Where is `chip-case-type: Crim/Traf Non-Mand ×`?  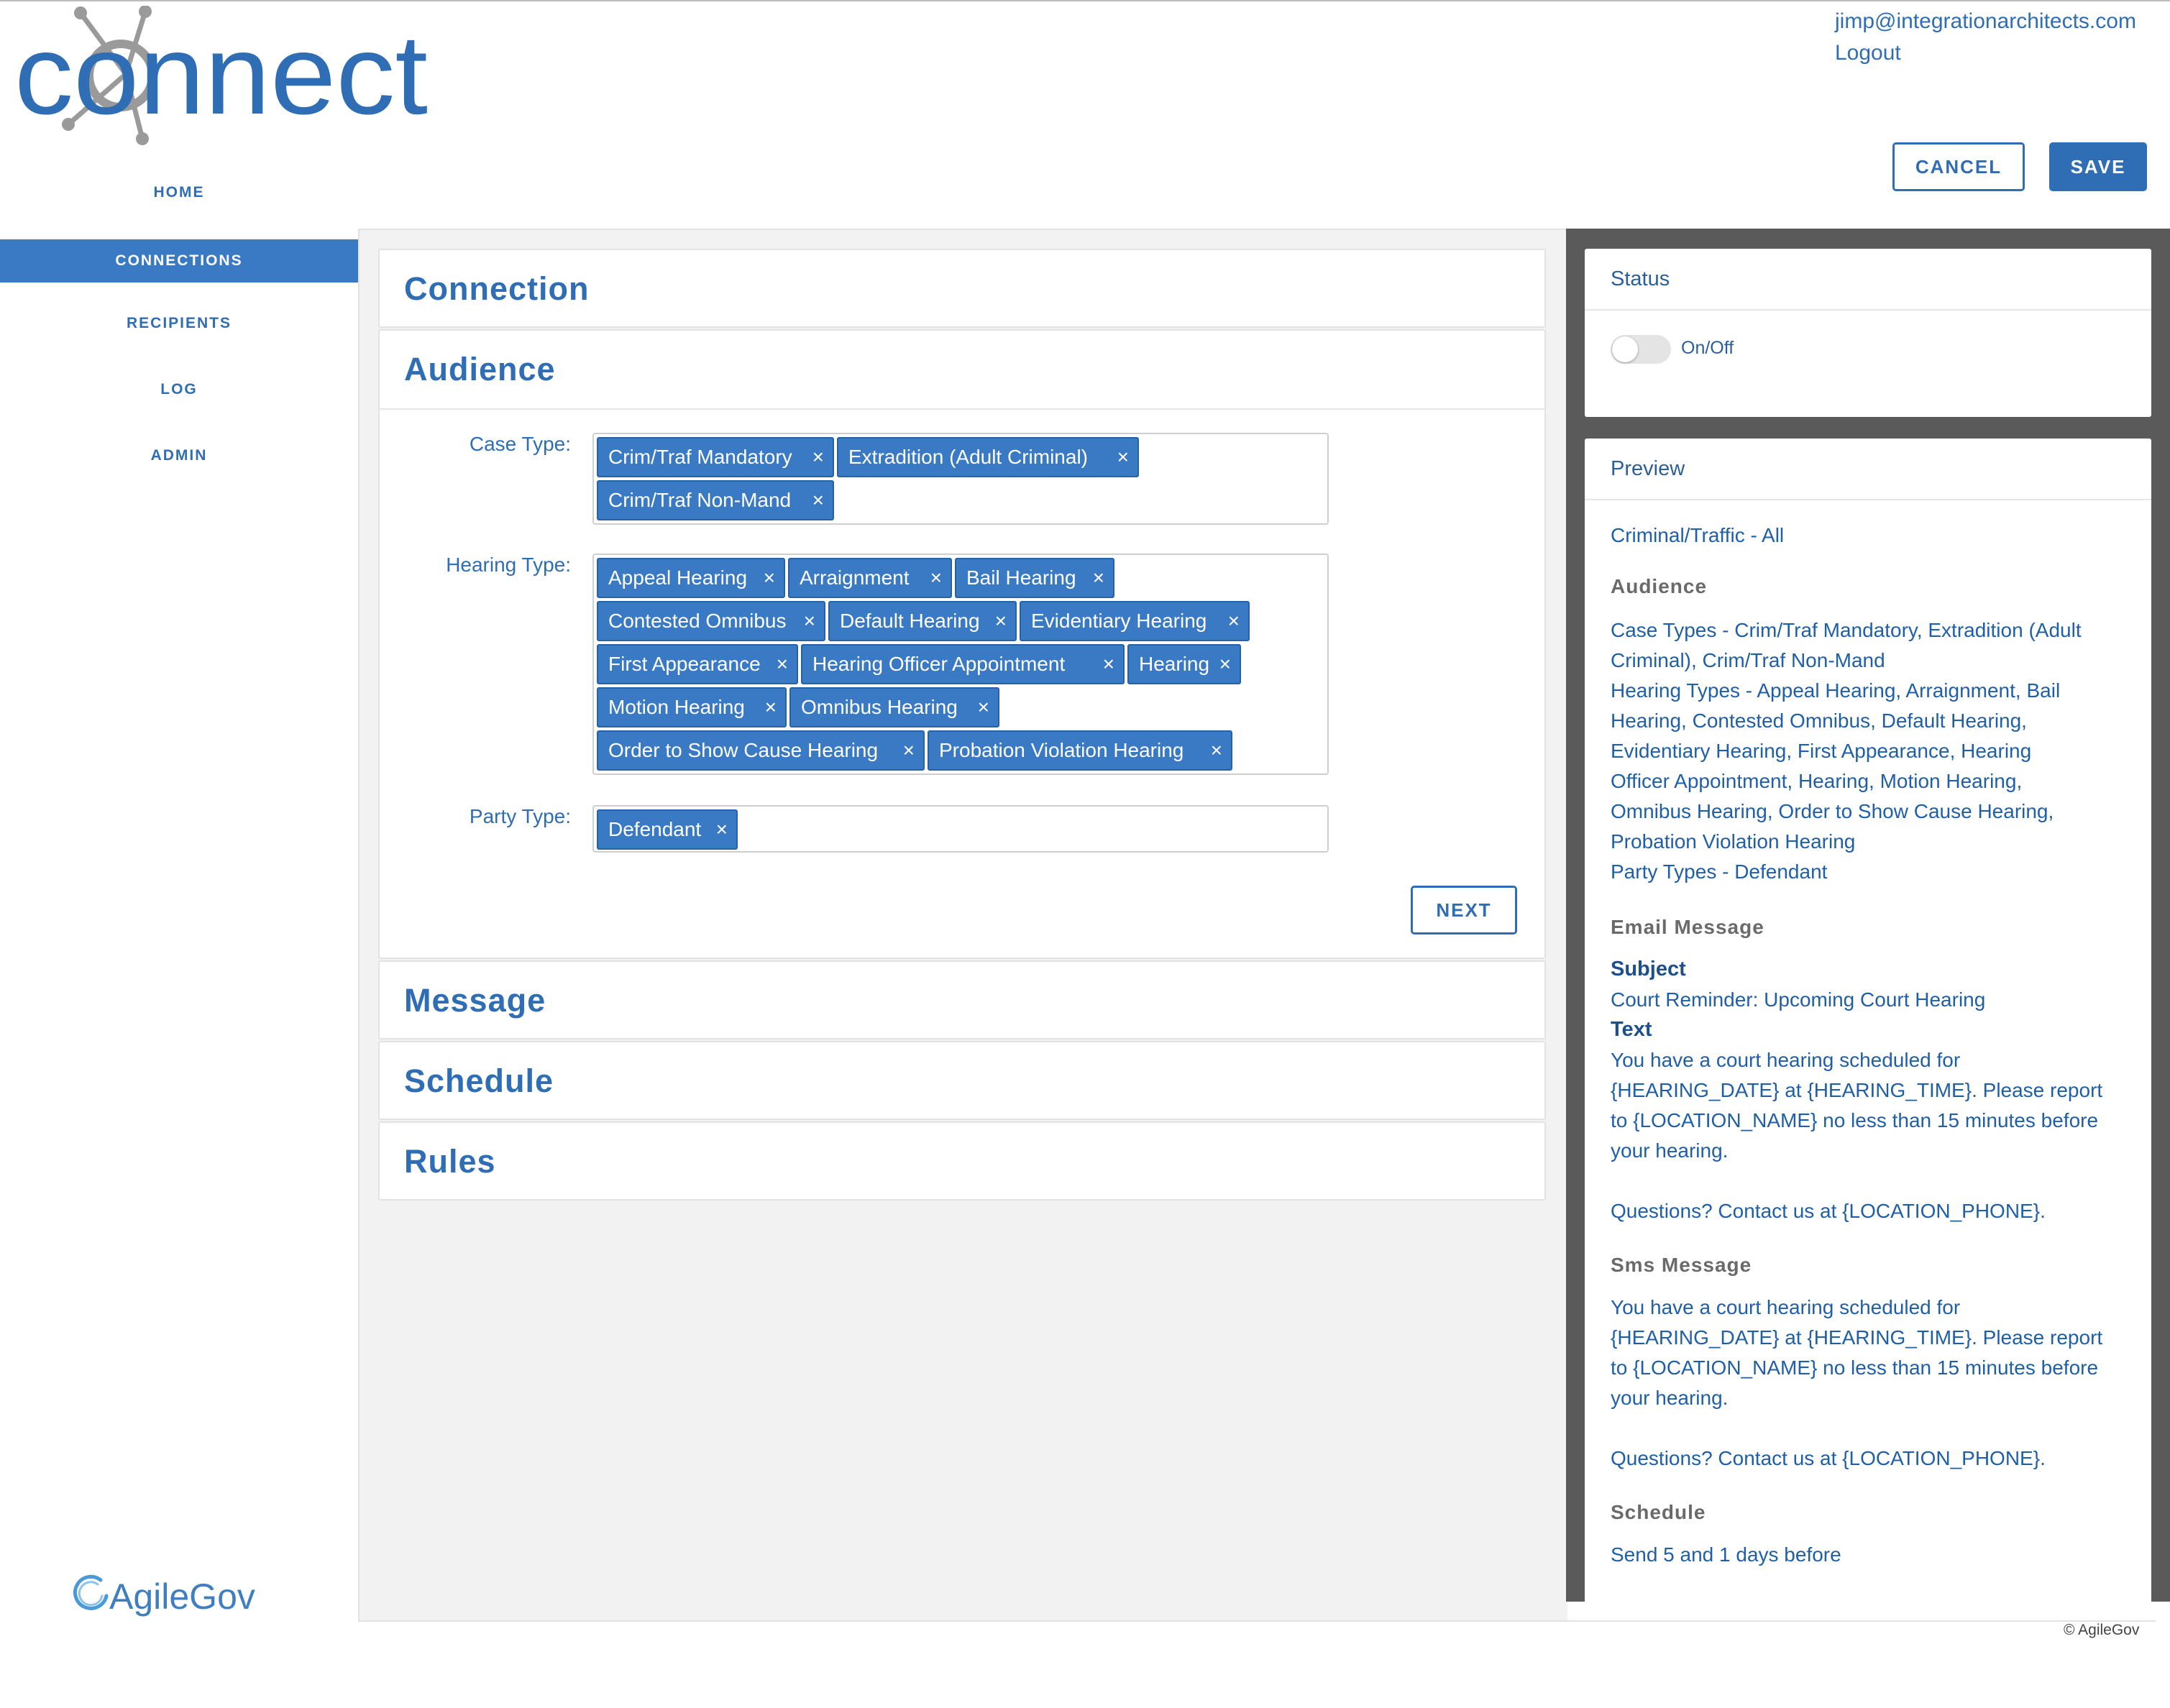 chip-case-type: Crim/Traf Non-Mand × is located at coordinates (715, 500).